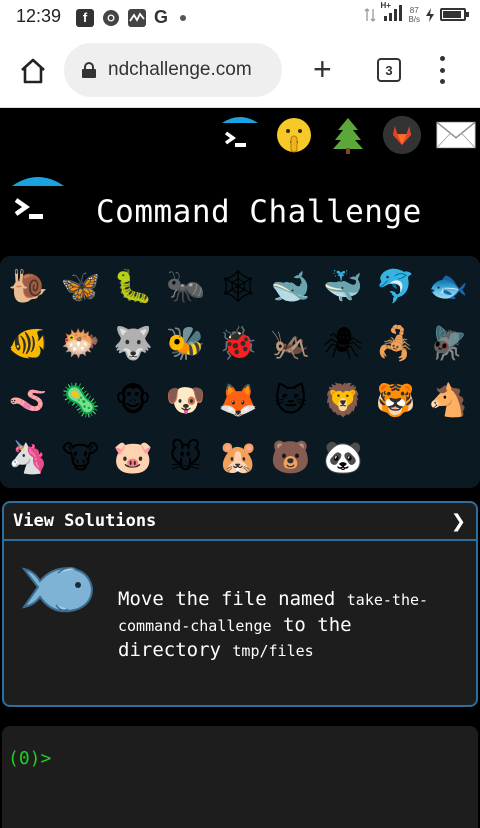  Describe the element at coordinates (343, 343) in the screenshot. I see `spider-icon: 🕷` at that location.